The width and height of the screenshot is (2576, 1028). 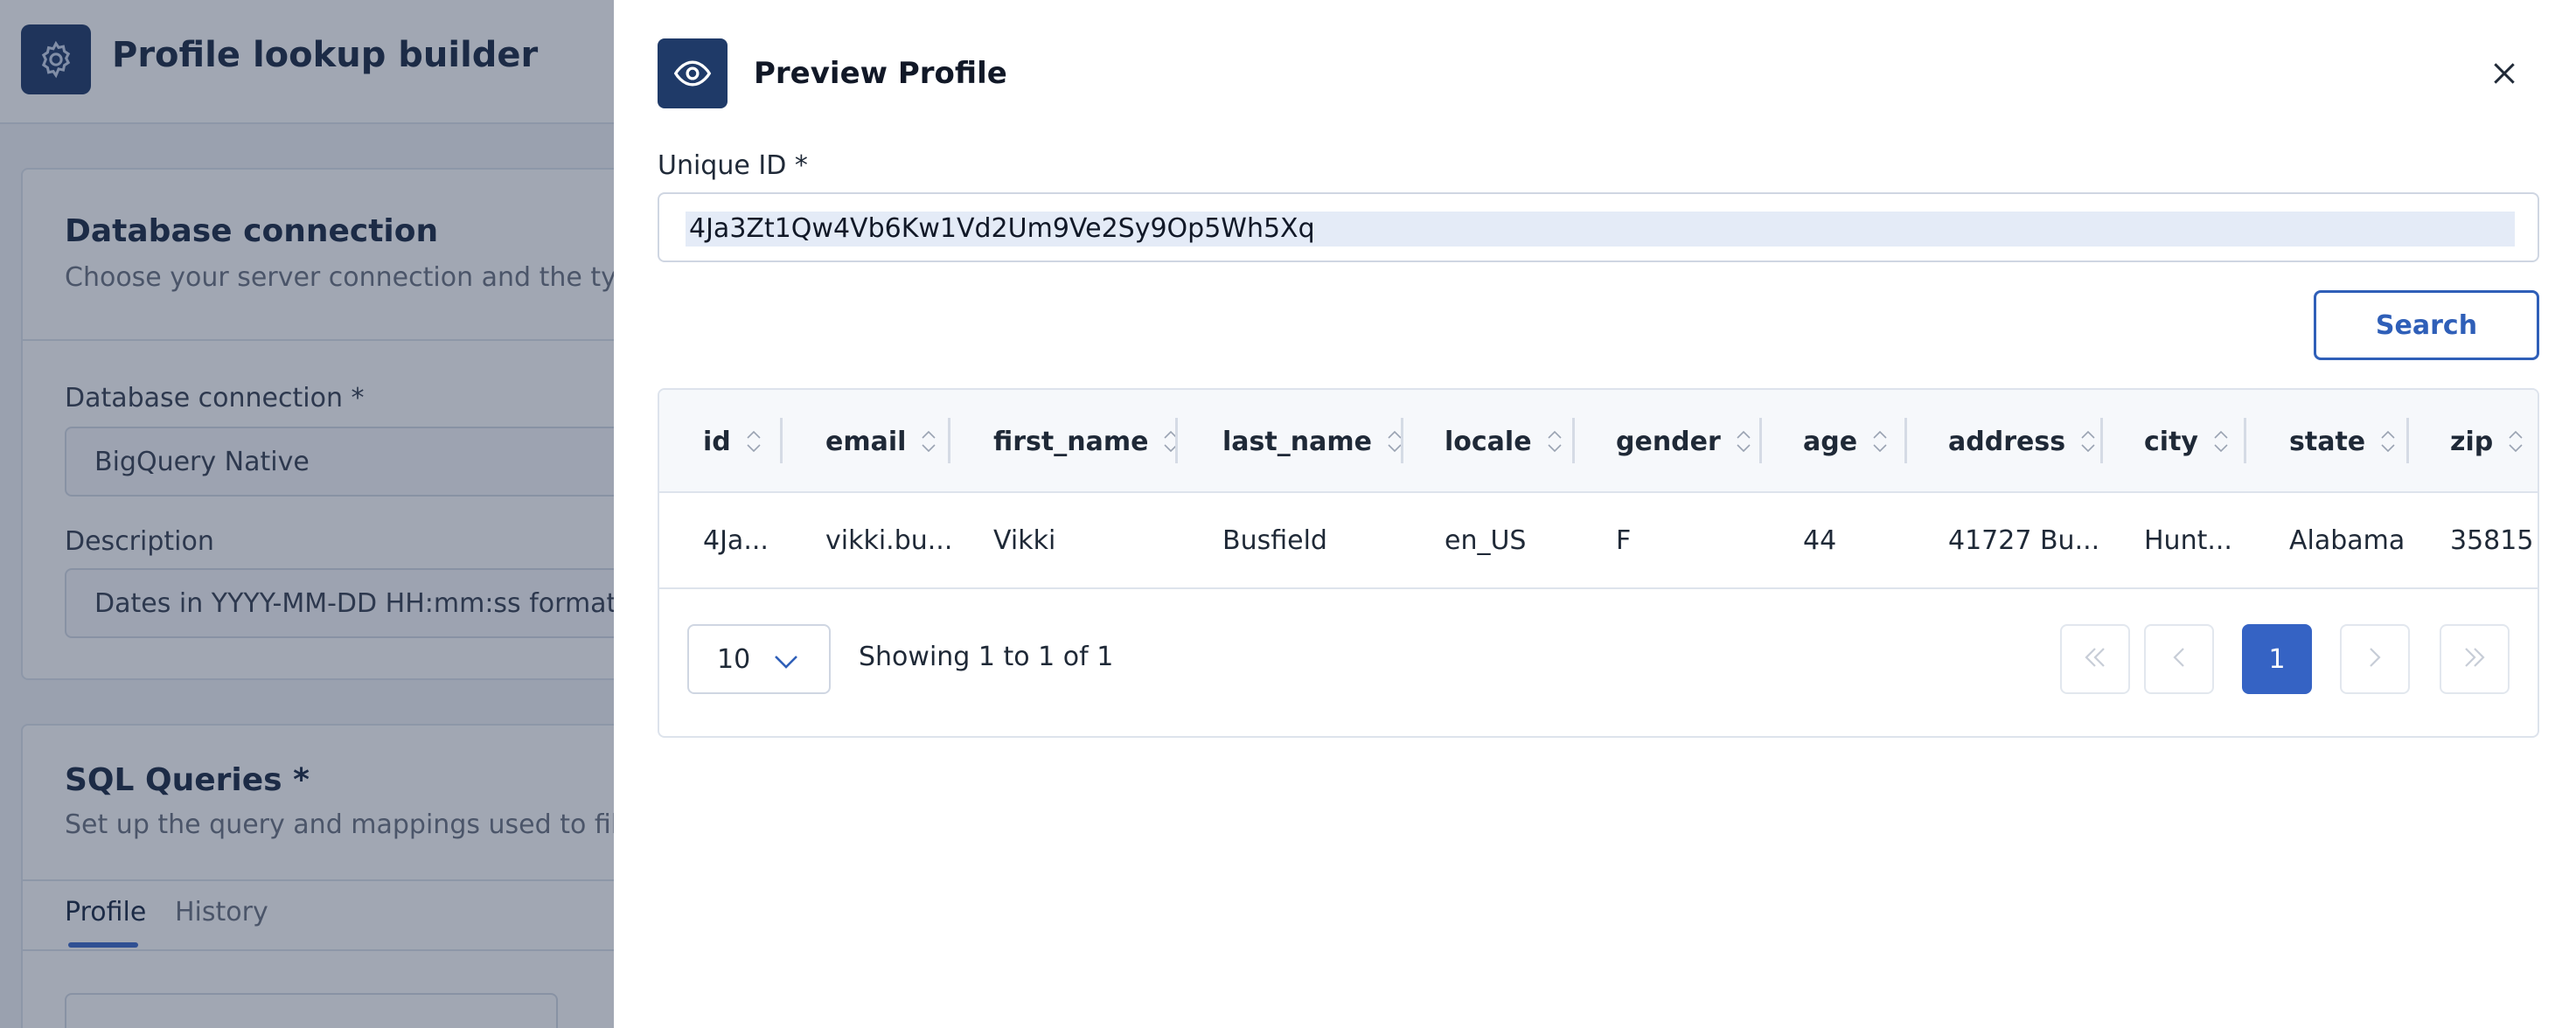 I want to click on column-header-email: email, so click(x=880, y=441).